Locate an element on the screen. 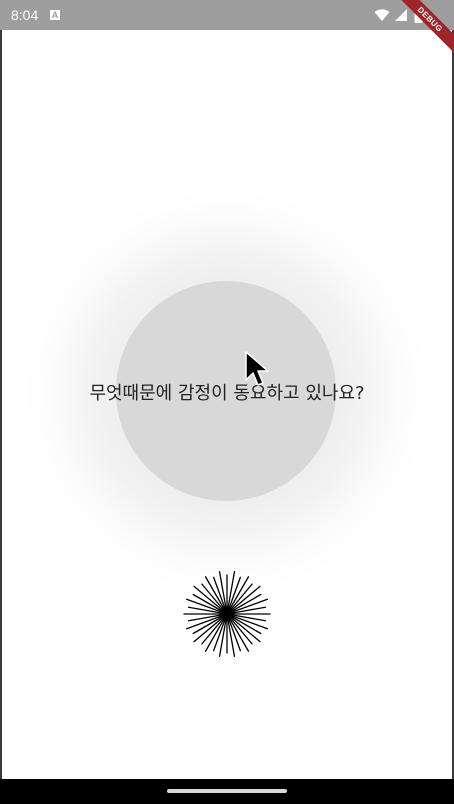 This screenshot has height=804, width=454. status-time: 8:04 is located at coordinates (25, 15).